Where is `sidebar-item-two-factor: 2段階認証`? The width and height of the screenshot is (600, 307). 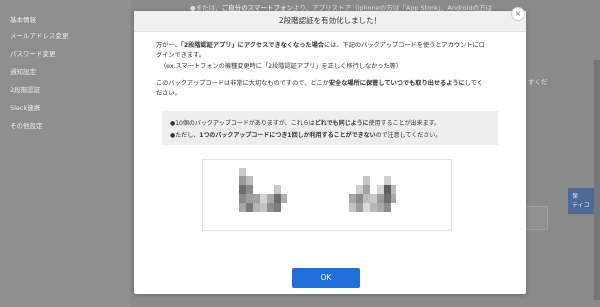 sidebar-item-two-factor: 2段階認証 is located at coordinates (25, 89).